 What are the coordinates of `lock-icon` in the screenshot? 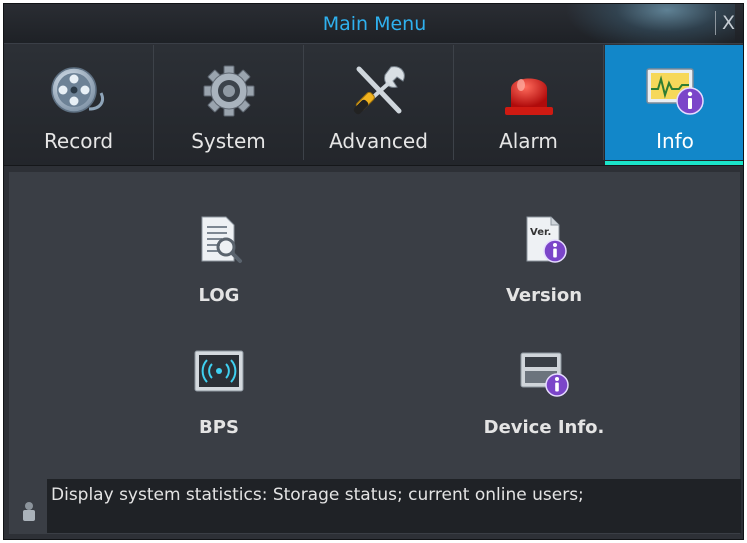 It's located at (29, 511).